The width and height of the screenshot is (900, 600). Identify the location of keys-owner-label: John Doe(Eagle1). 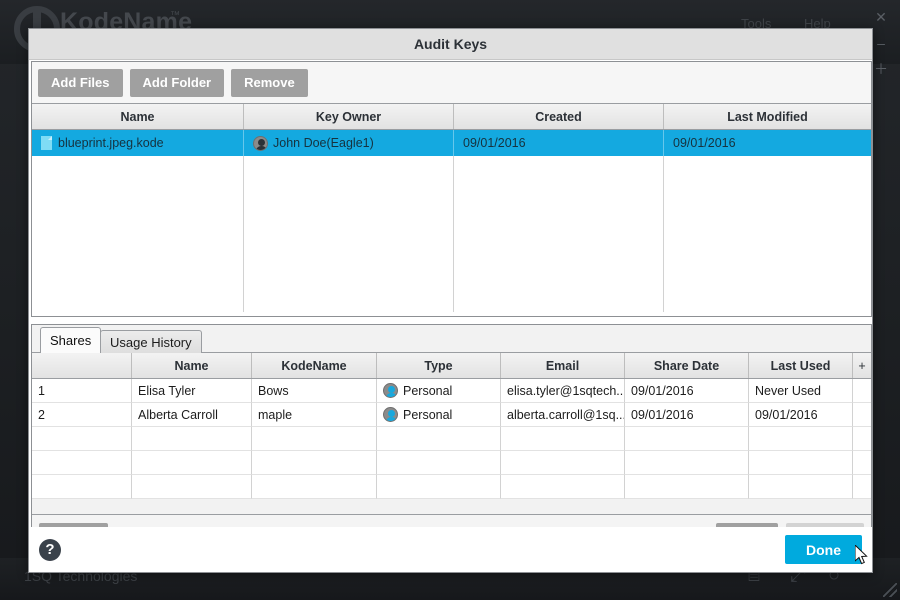
(323, 143).